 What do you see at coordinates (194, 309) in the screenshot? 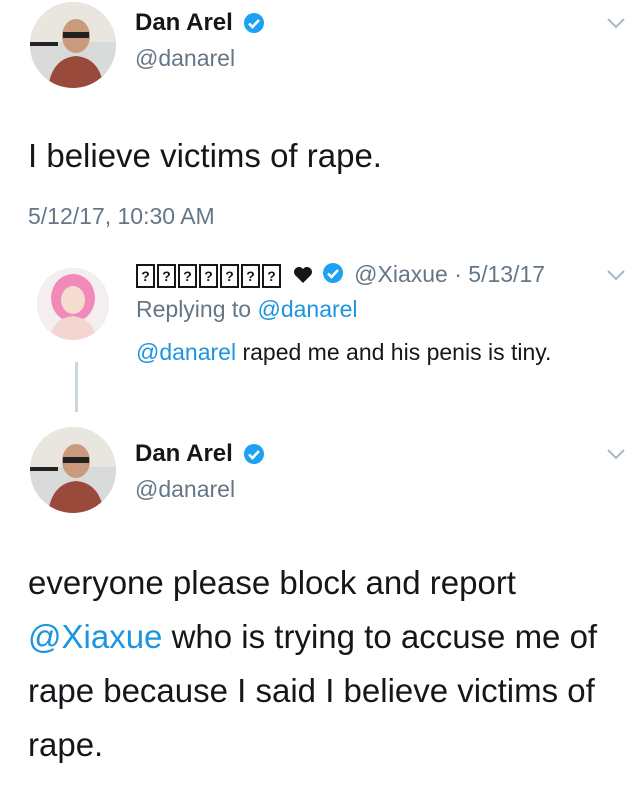
I see `replying-prefix: Replying to` at bounding box center [194, 309].